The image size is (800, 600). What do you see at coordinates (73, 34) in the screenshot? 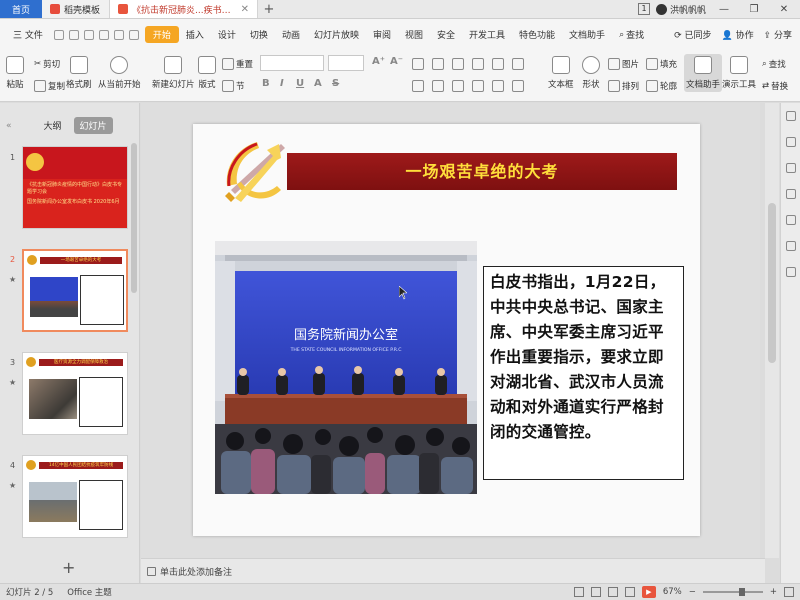
I see `export-pdf-icon` at bounding box center [73, 34].